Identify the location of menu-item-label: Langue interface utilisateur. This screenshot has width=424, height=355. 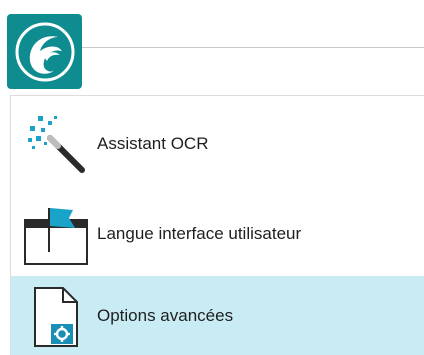
(199, 233).